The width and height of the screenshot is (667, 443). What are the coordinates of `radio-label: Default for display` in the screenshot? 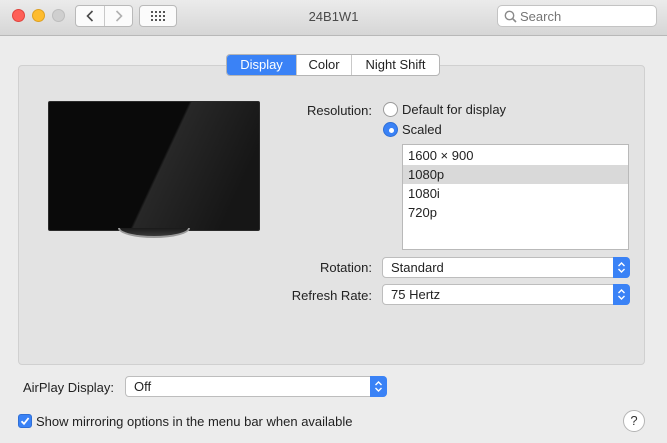 It's located at (454, 109).